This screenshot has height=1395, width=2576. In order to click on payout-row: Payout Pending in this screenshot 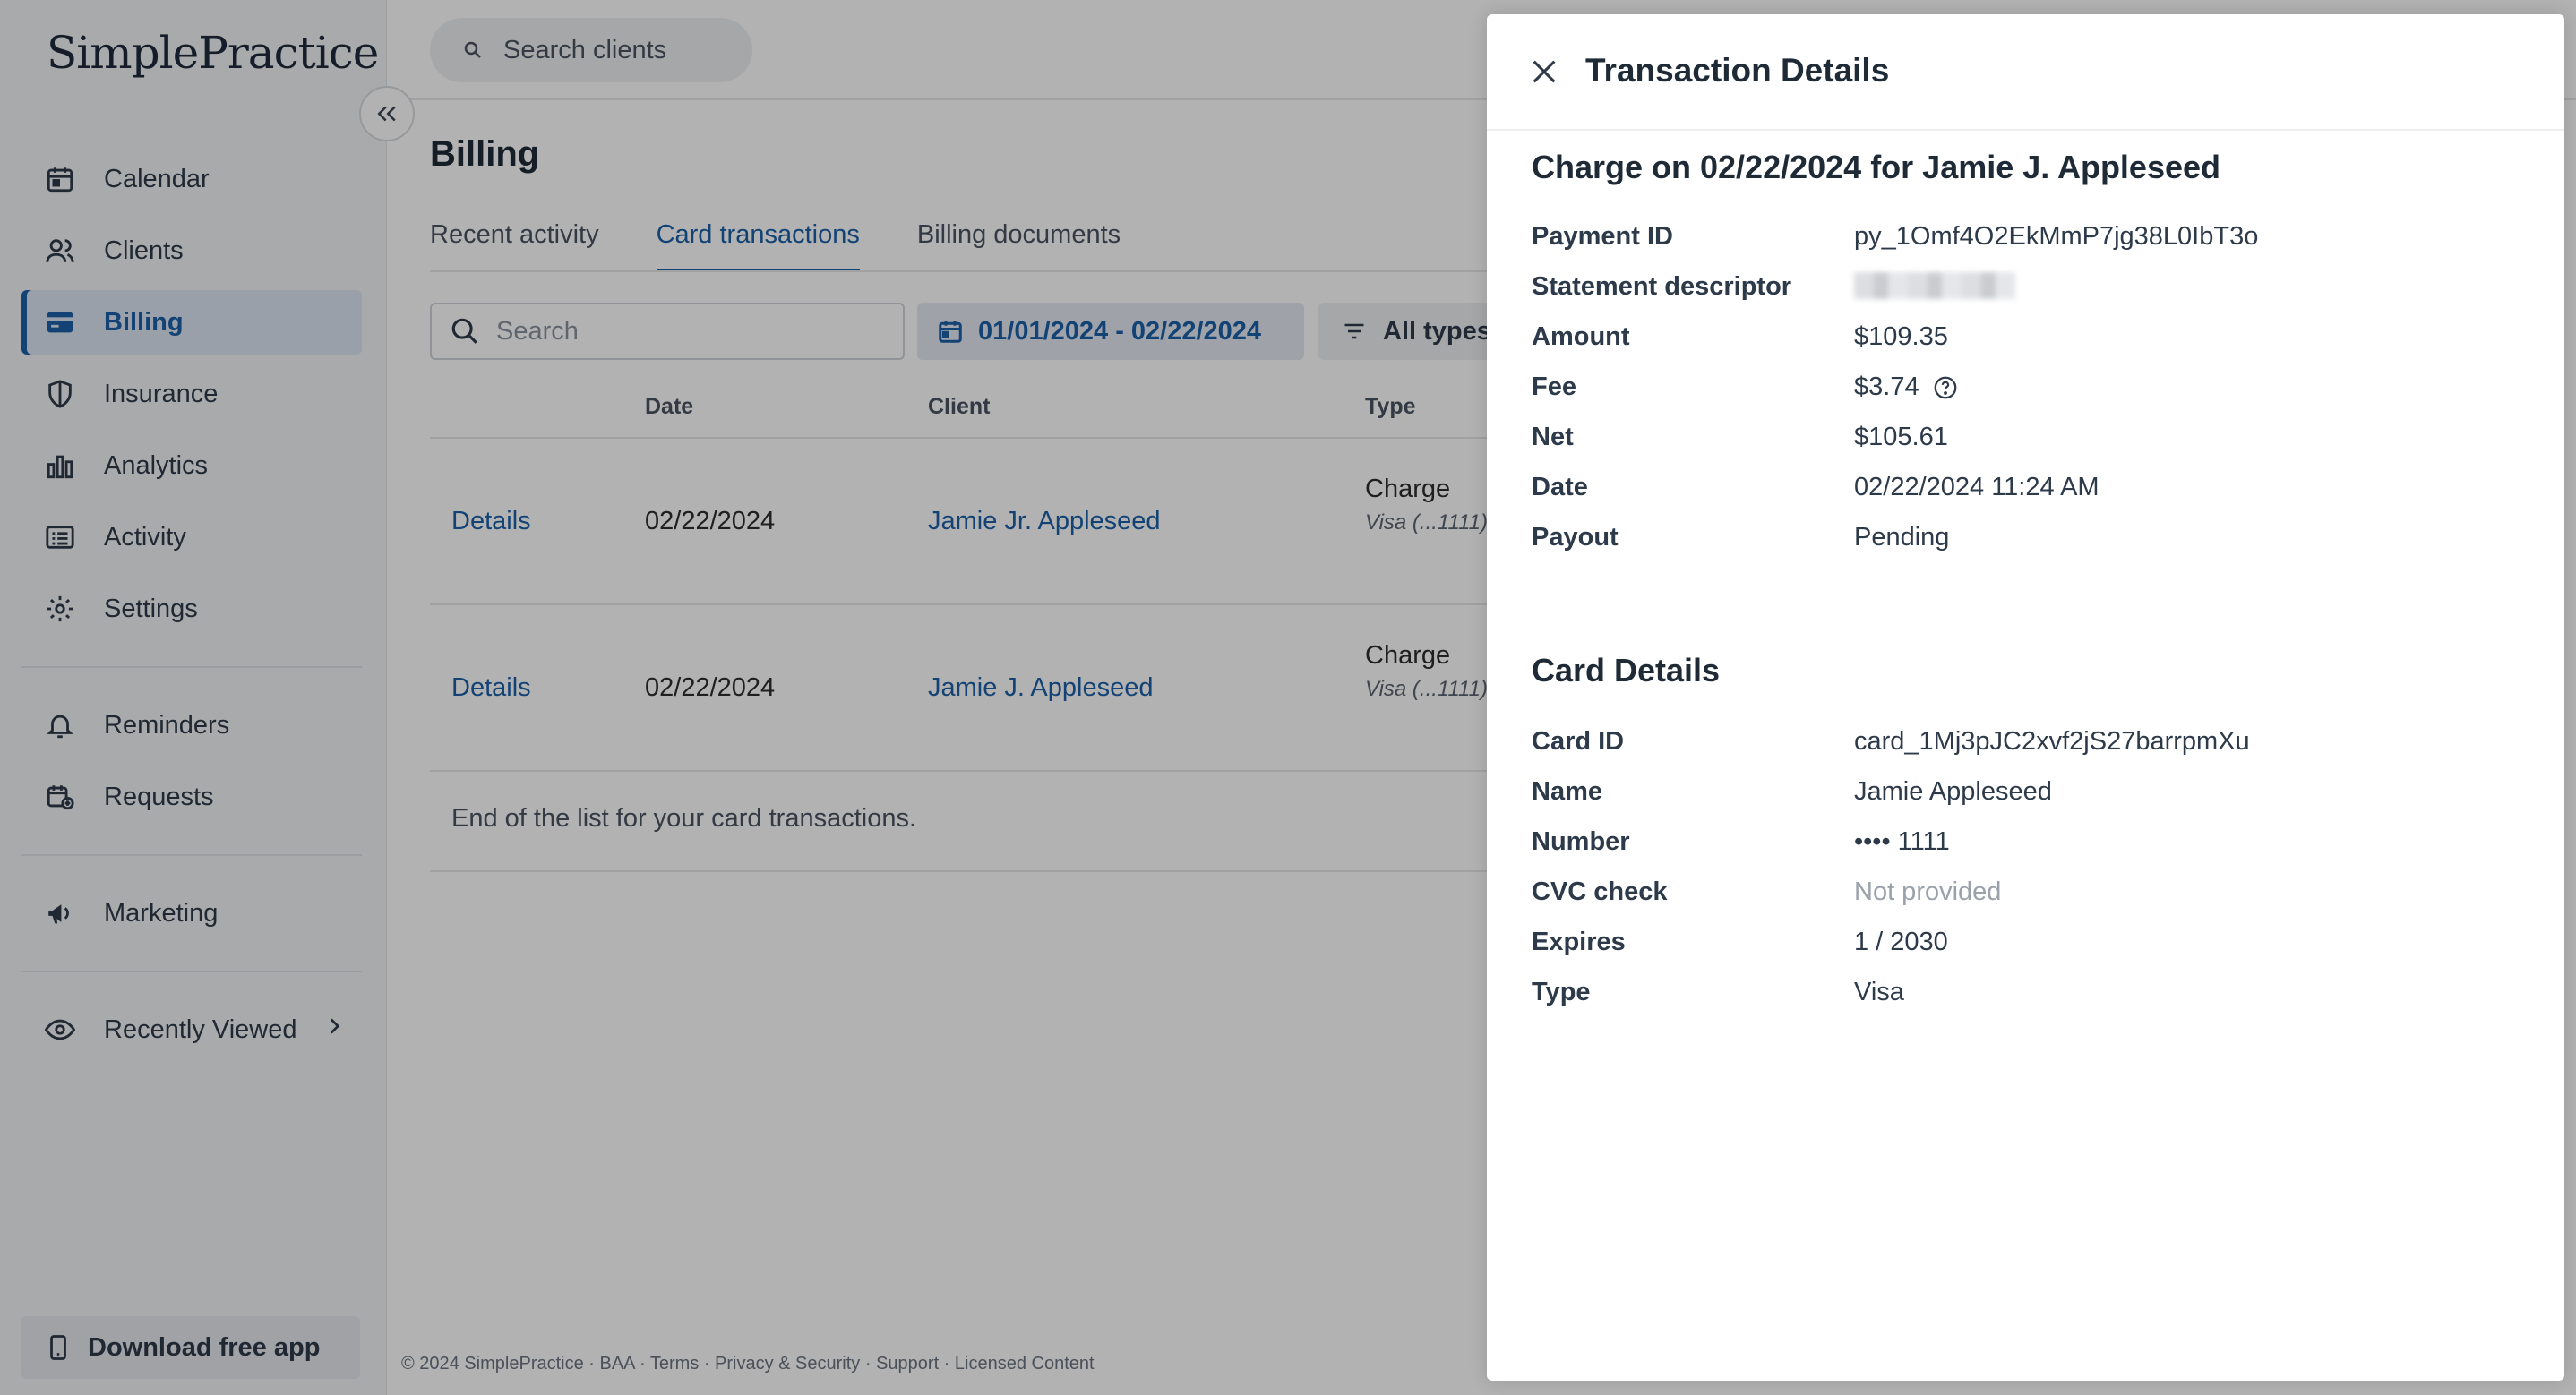, I will do `click(2024, 548)`.